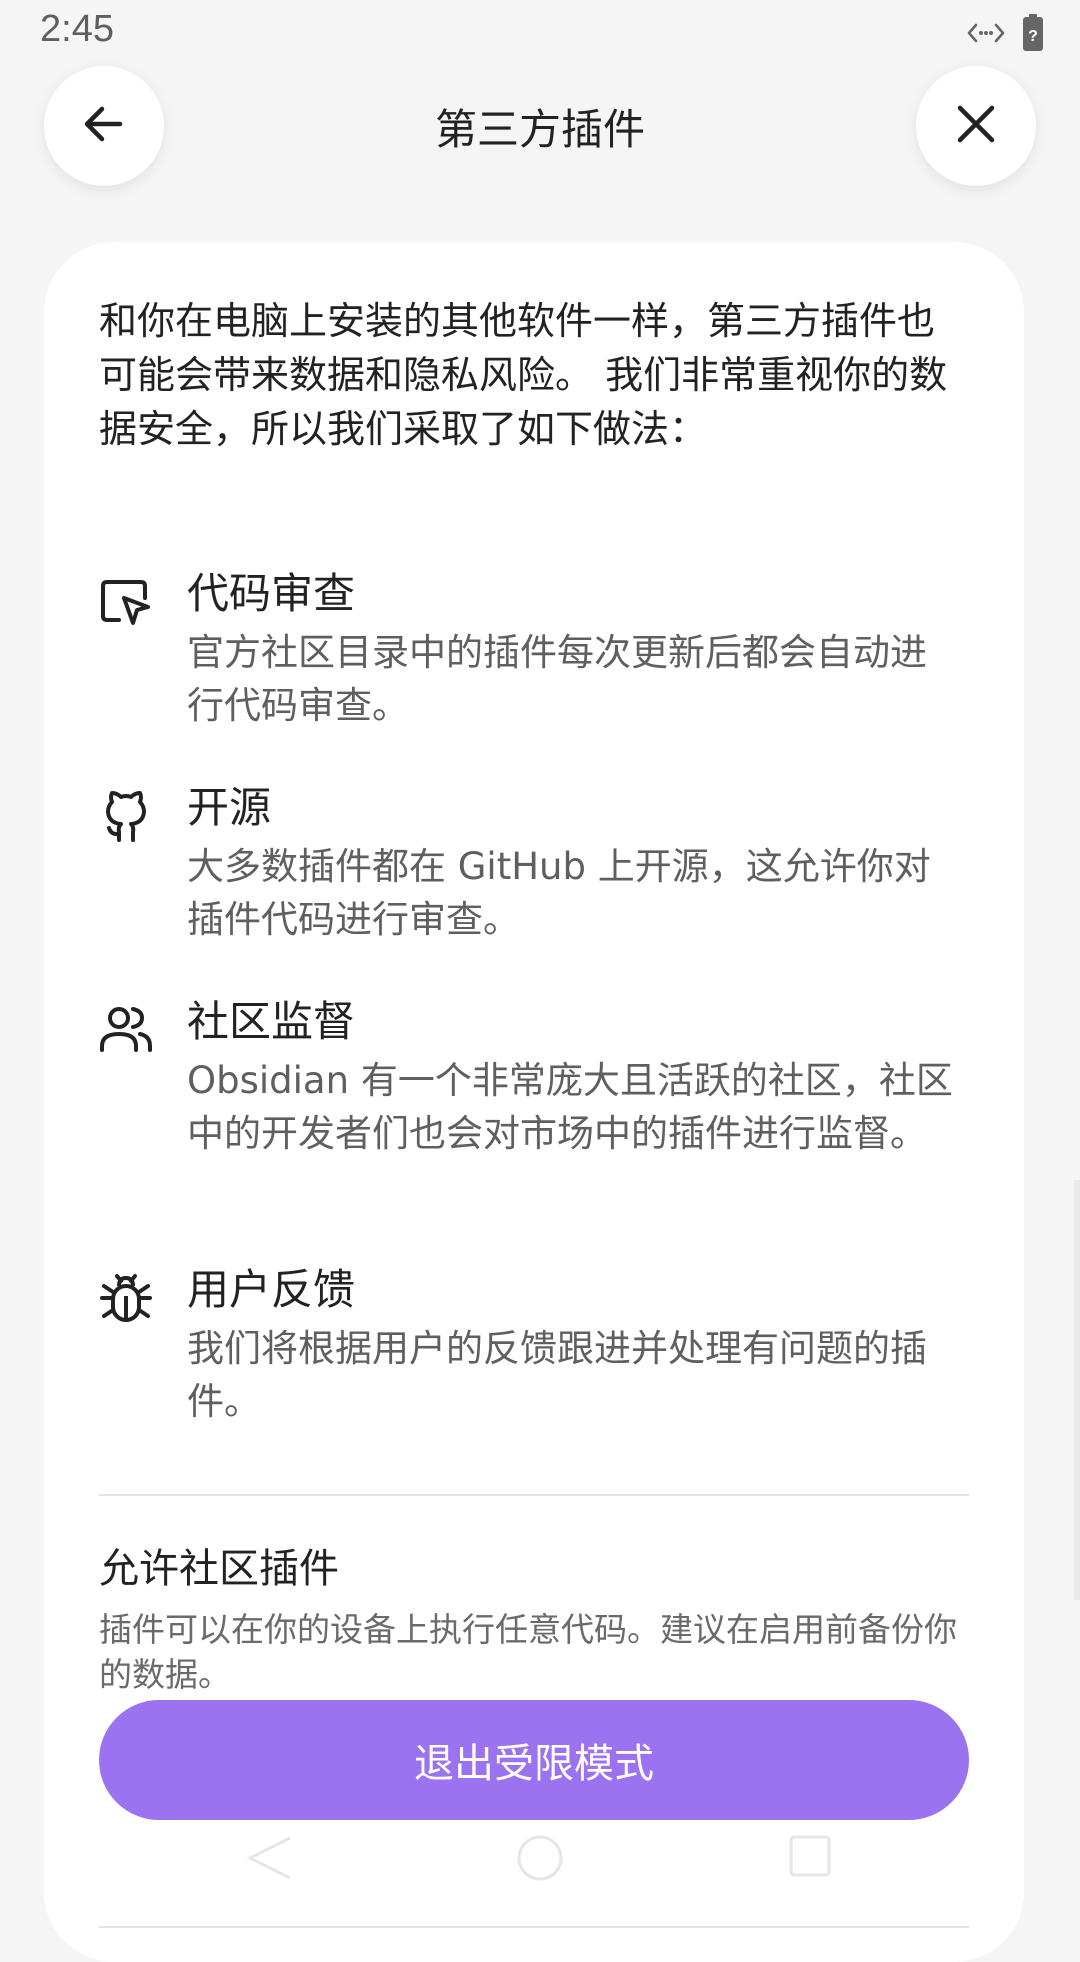 Image resolution: width=1080 pixels, height=1962 pixels. I want to click on feature-title: 代码审查, so click(271, 593).